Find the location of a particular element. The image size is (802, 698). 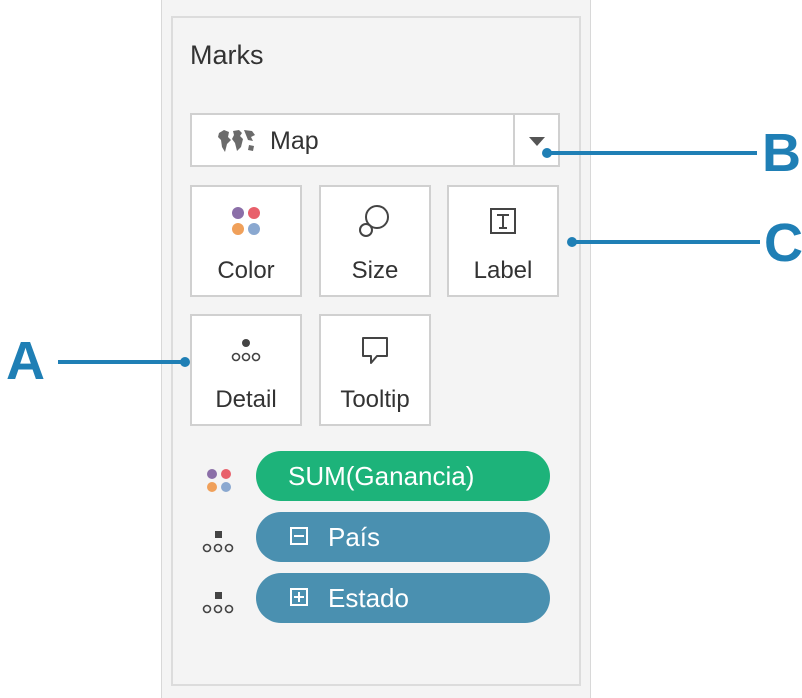

callout-line-c is located at coordinates (666, 242).